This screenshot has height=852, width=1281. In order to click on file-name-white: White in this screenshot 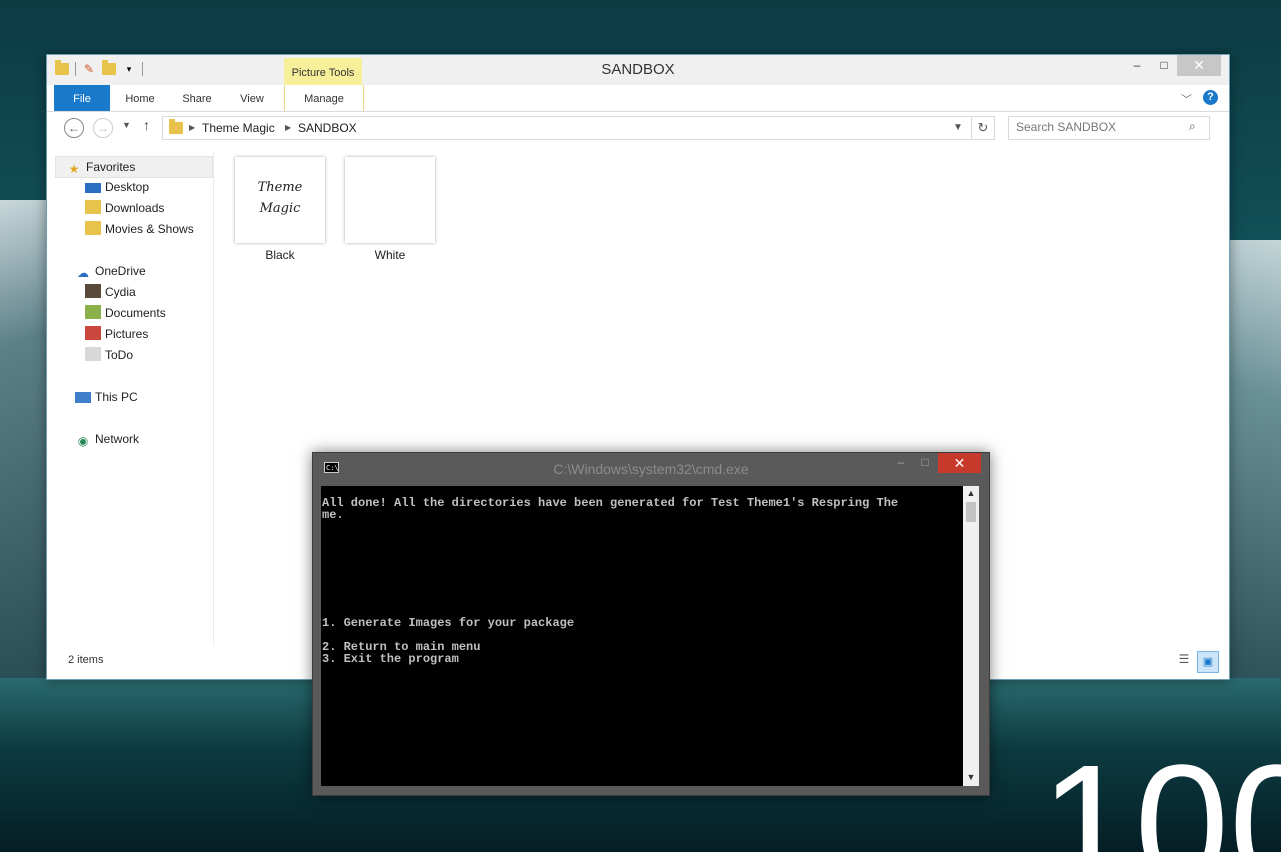, I will do `click(390, 255)`.